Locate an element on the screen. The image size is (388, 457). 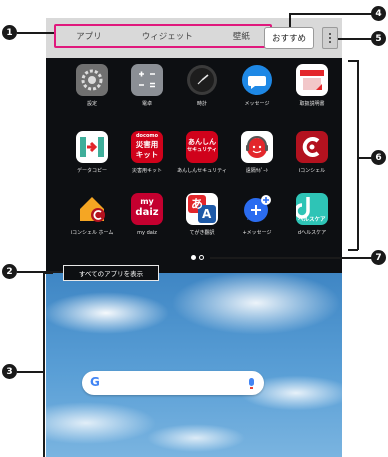
callout-6: 6 is located at coordinates (378, 157).